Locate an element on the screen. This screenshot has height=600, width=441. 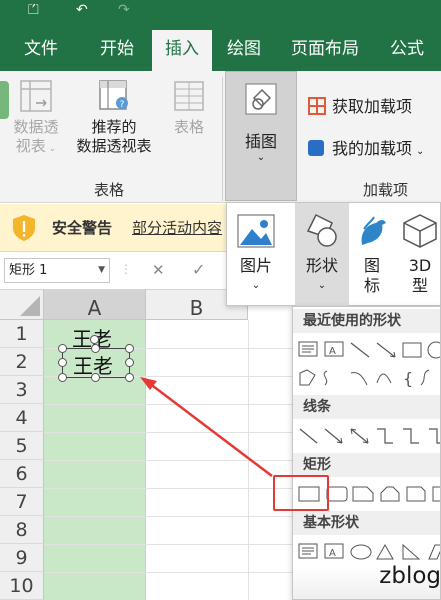
undo-icon: ↶ is located at coordinates (82, 10).